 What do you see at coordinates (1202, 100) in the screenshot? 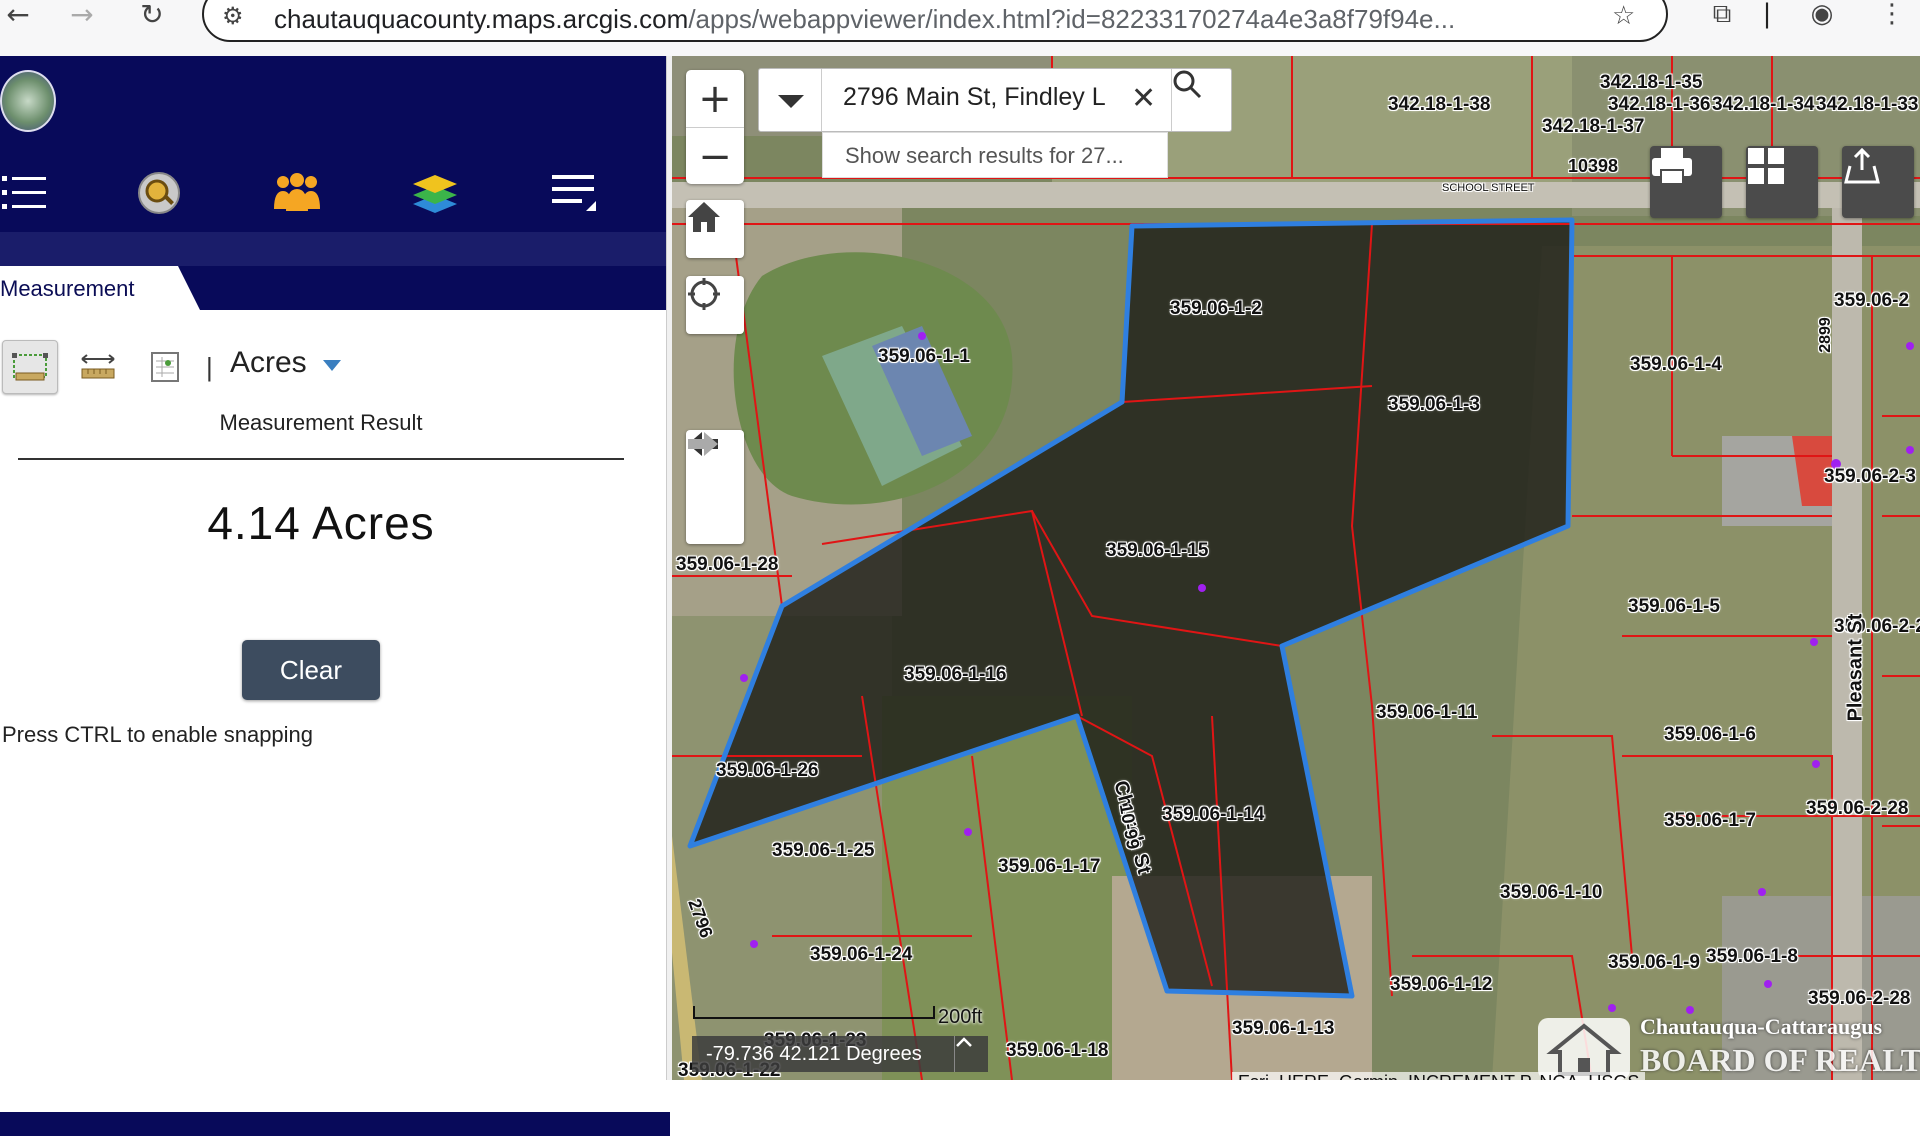
I see `search-button` at bounding box center [1202, 100].